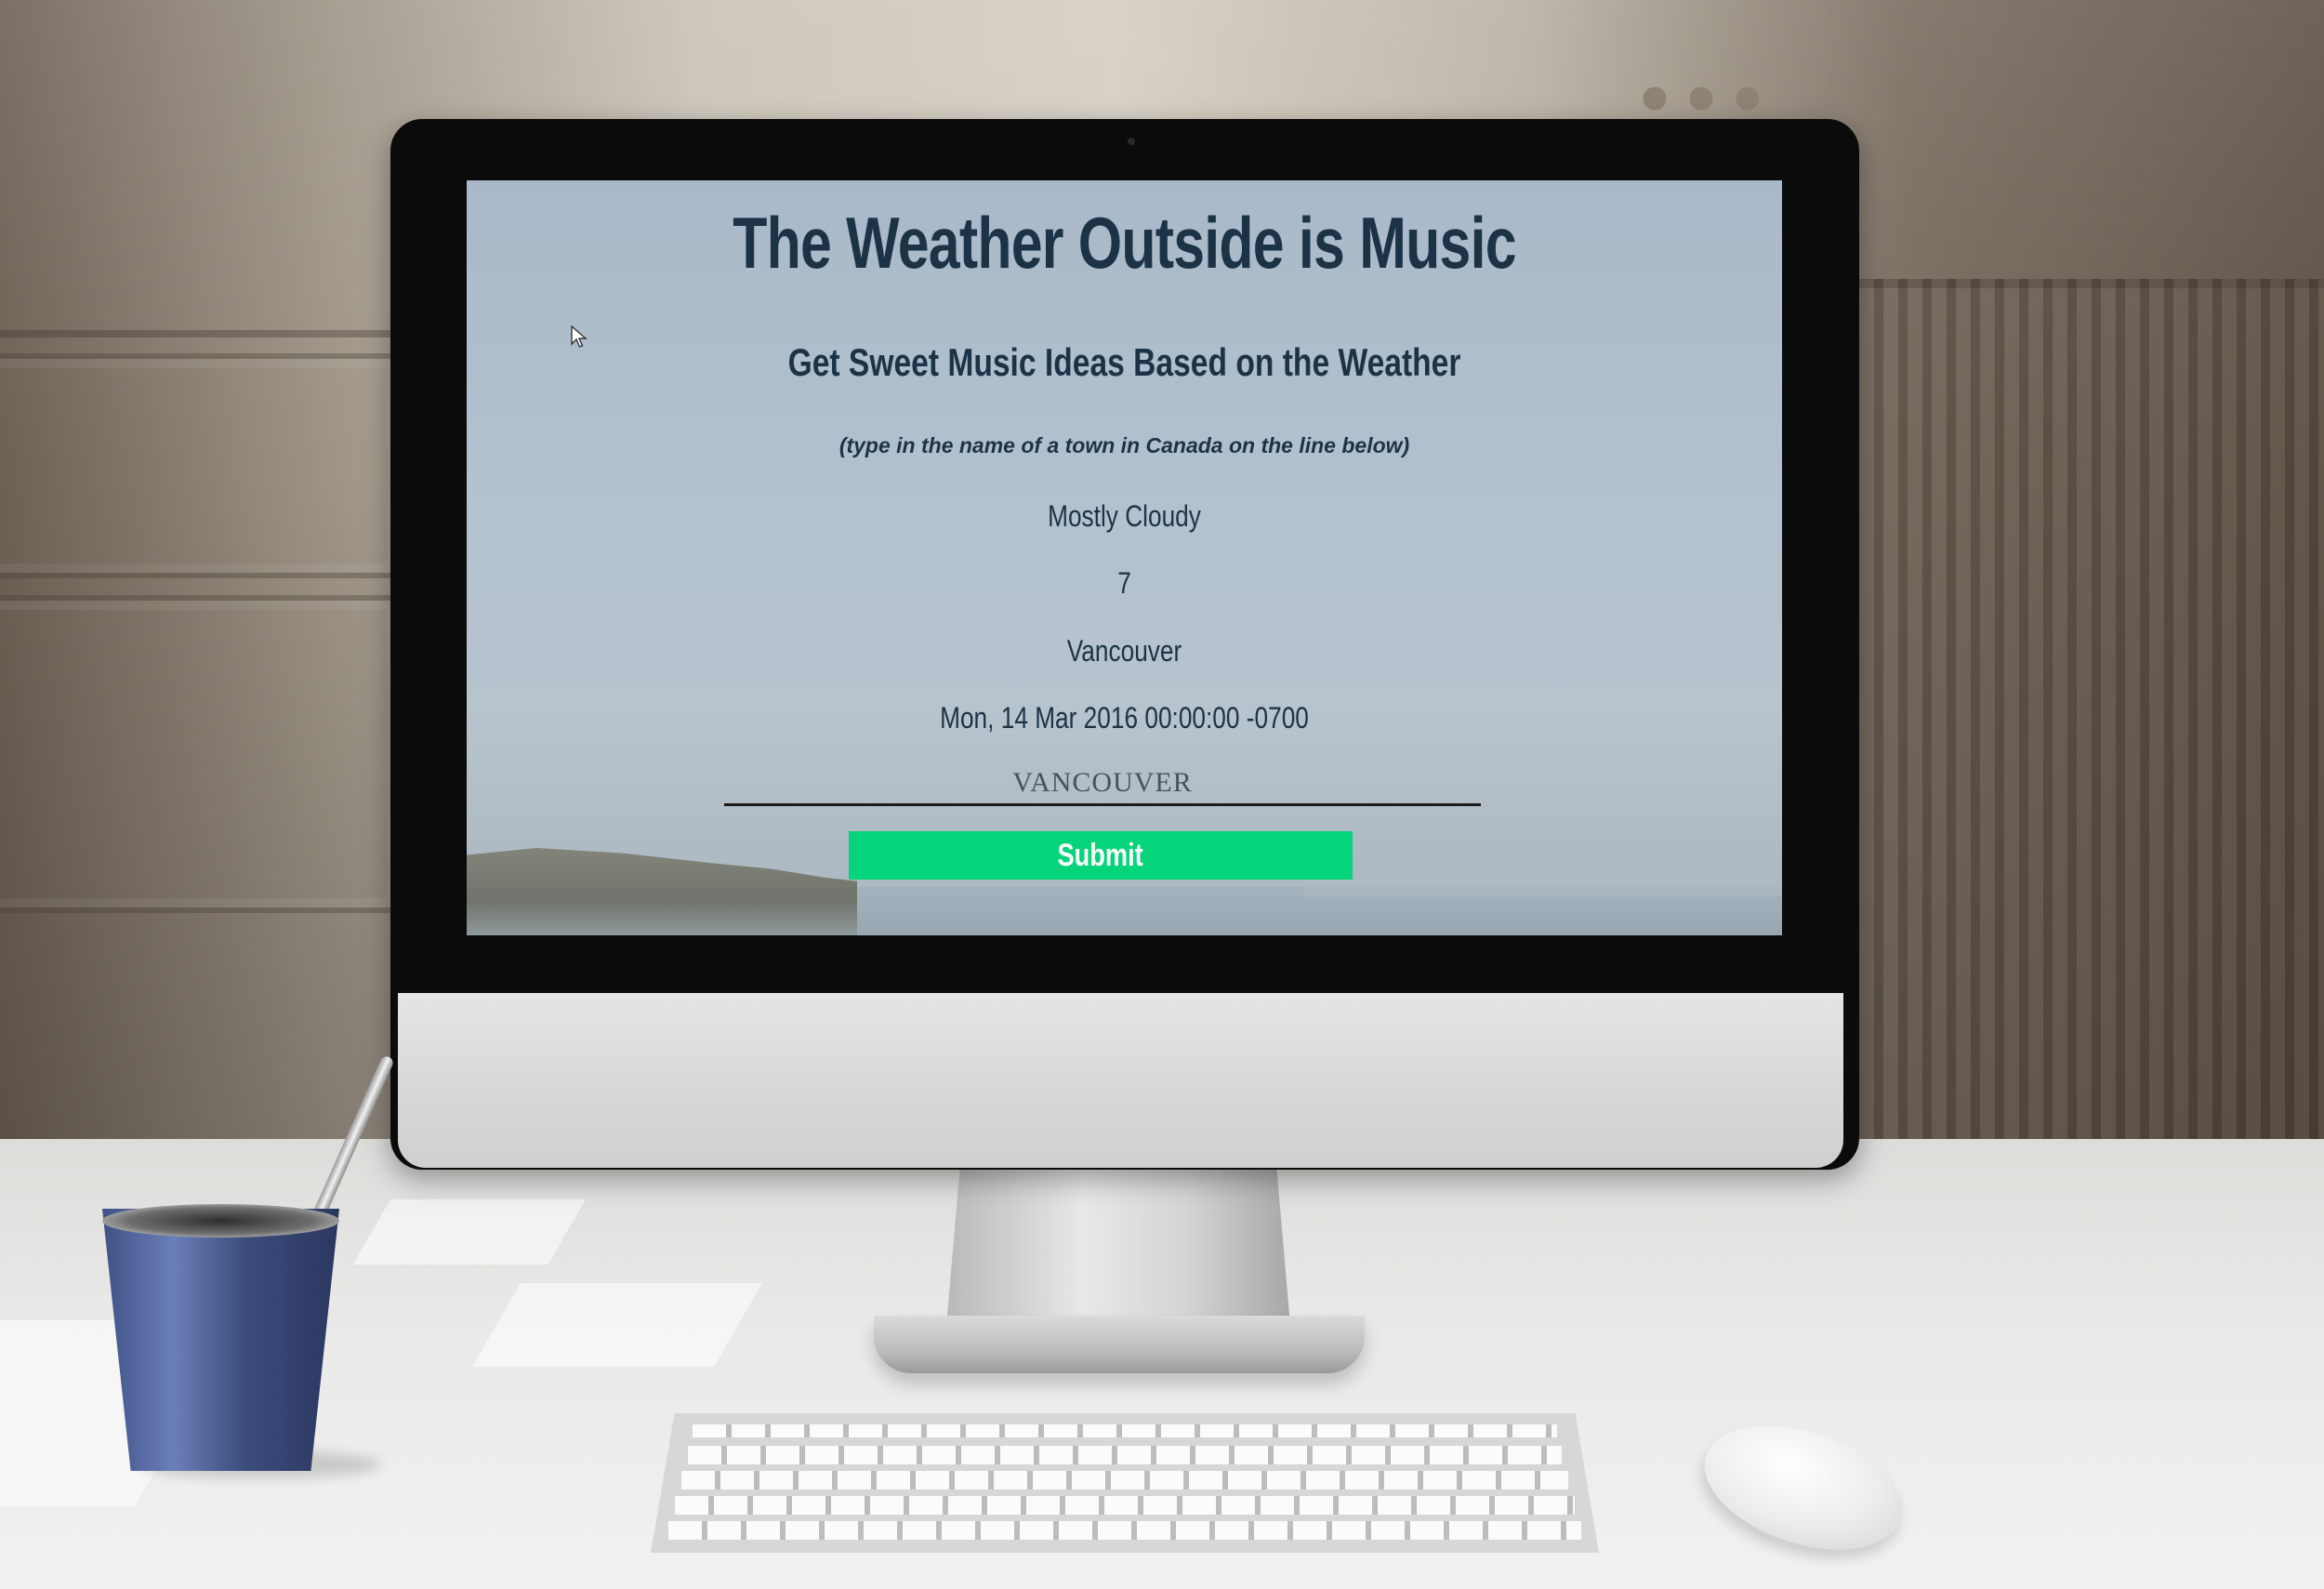 The width and height of the screenshot is (2324, 1589). I want to click on mouse-pointer-icon, so click(579, 337).